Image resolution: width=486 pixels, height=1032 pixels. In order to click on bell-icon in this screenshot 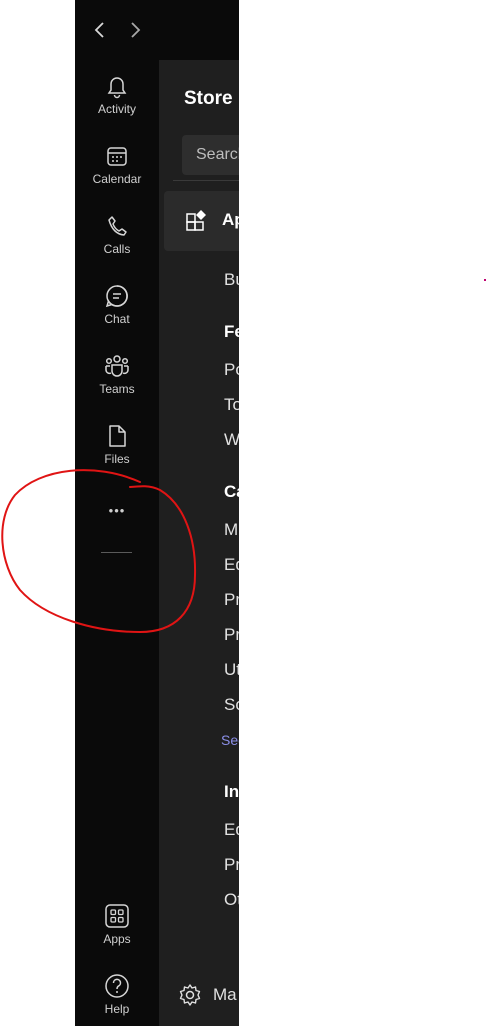, I will do `click(117, 88)`.